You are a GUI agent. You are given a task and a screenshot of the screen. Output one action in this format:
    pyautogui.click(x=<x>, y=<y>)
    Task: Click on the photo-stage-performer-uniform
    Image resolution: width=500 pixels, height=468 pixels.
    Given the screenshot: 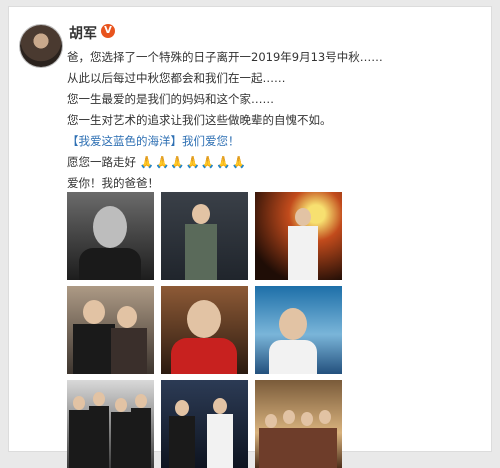 What is the action you would take?
    pyautogui.click(x=204, y=236)
    